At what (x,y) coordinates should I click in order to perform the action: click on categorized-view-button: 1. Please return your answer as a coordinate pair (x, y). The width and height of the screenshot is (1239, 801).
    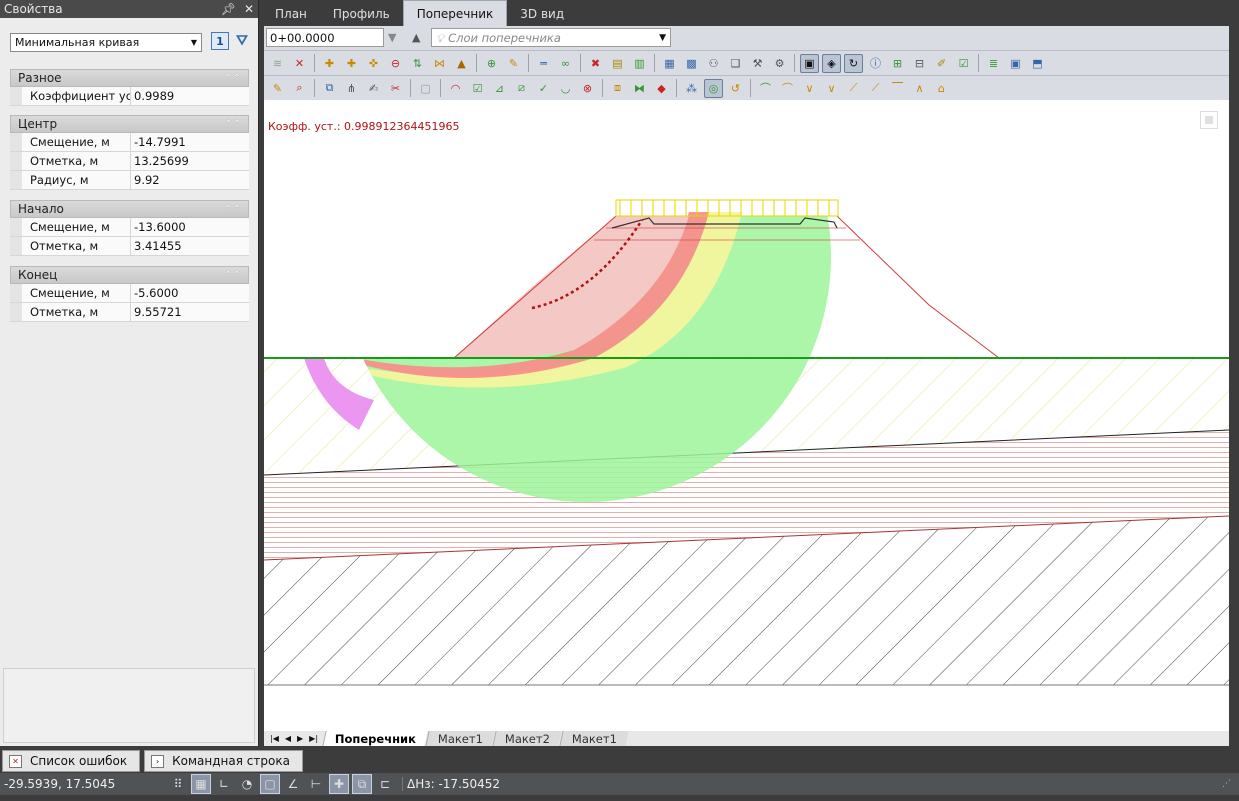
    Looking at the image, I should click on (220, 41).